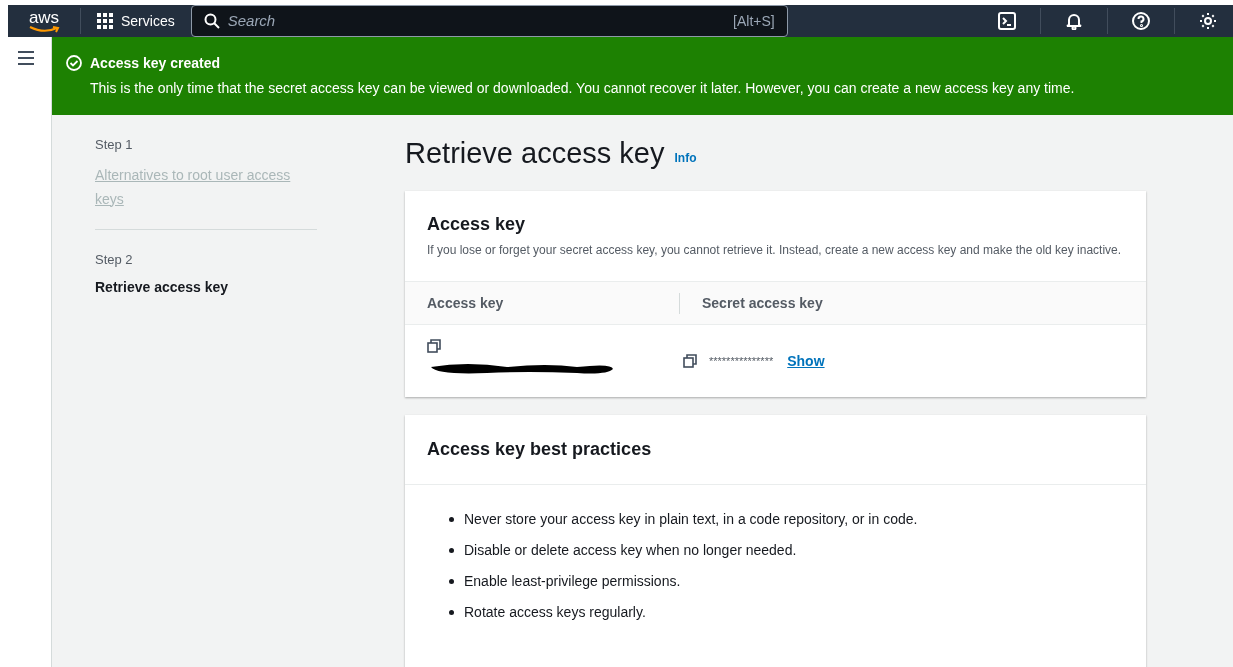 The height and width of the screenshot is (667, 1233). What do you see at coordinates (114, 145) in the screenshot?
I see `step-number: Step 1` at bounding box center [114, 145].